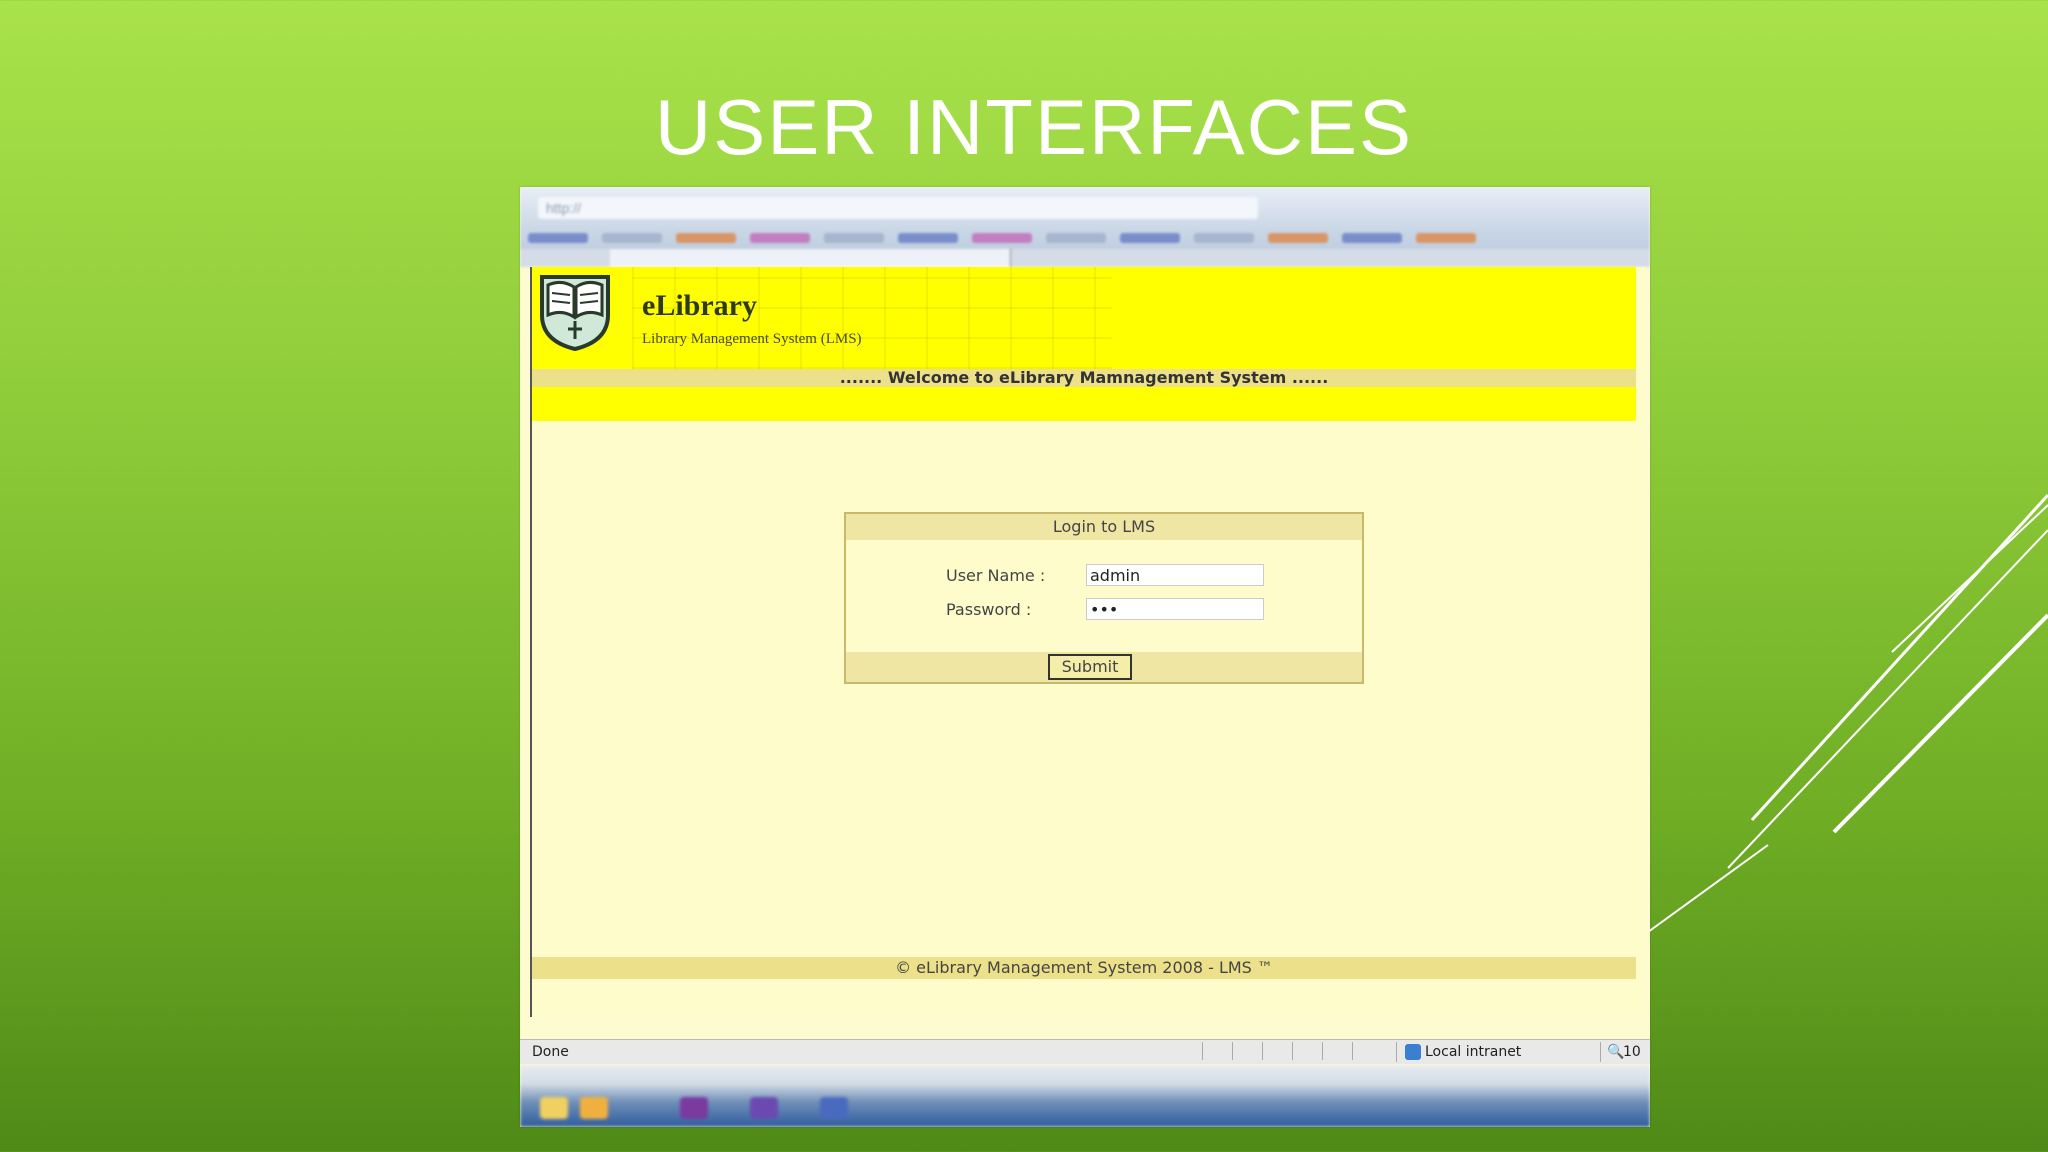 Image resolution: width=2048 pixels, height=1152 pixels. Describe the element at coordinates (1632, 1052) in the screenshot. I see `zoom-level: 10` at that location.